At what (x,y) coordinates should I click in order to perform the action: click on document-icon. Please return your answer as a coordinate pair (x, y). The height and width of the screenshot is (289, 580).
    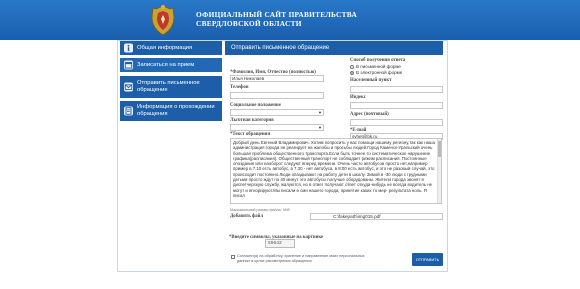
    Looking at the image, I should click on (128, 111).